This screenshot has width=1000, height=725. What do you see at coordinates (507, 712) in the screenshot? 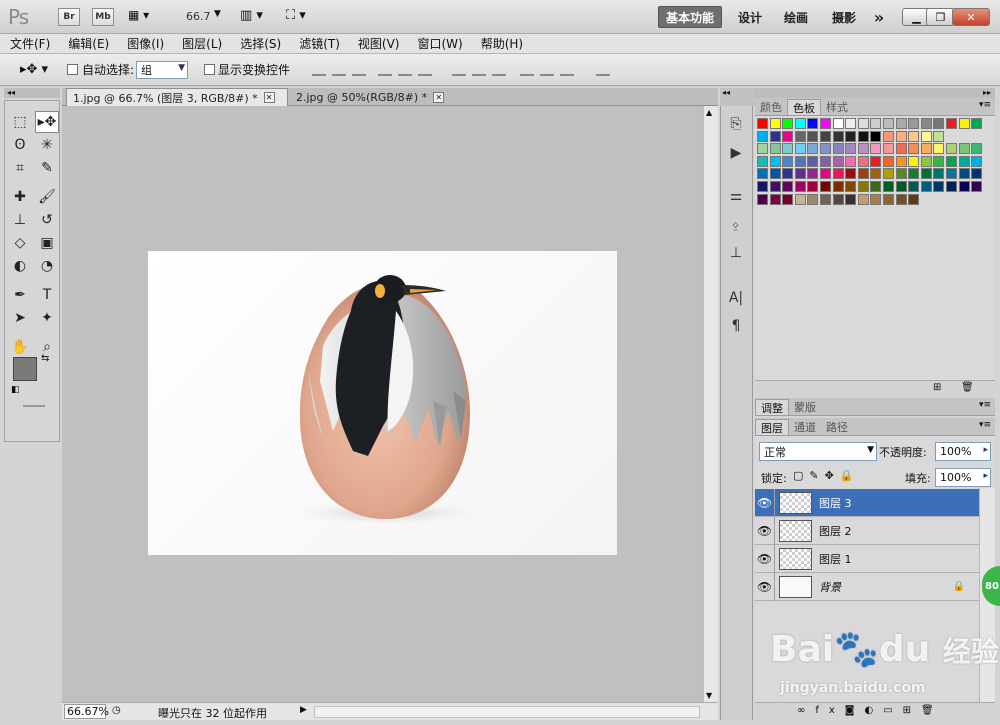
I see `canvas-horizontal-scrollbar` at bounding box center [507, 712].